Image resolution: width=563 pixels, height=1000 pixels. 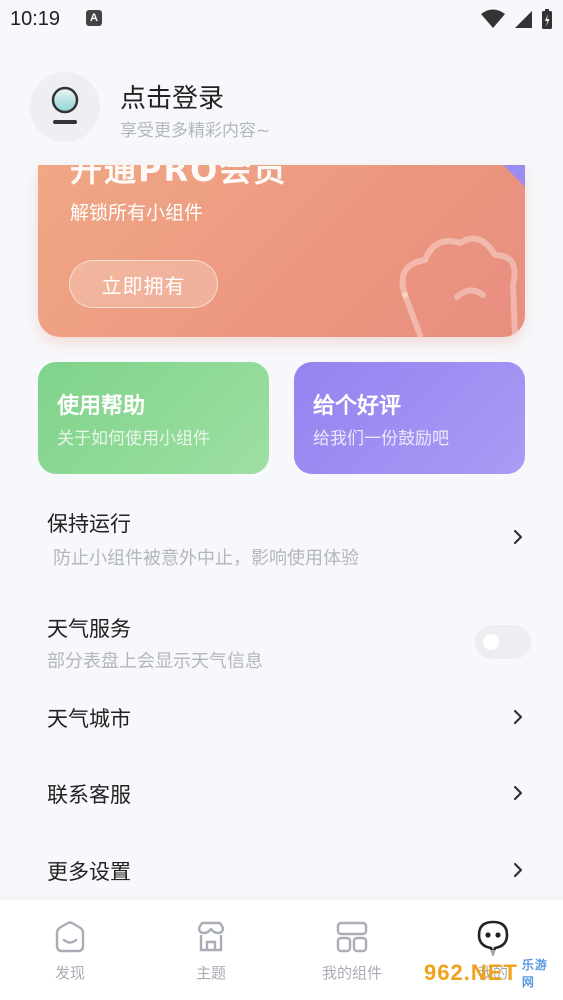 I want to click on widgets-icon, so click(x=352, y=937).